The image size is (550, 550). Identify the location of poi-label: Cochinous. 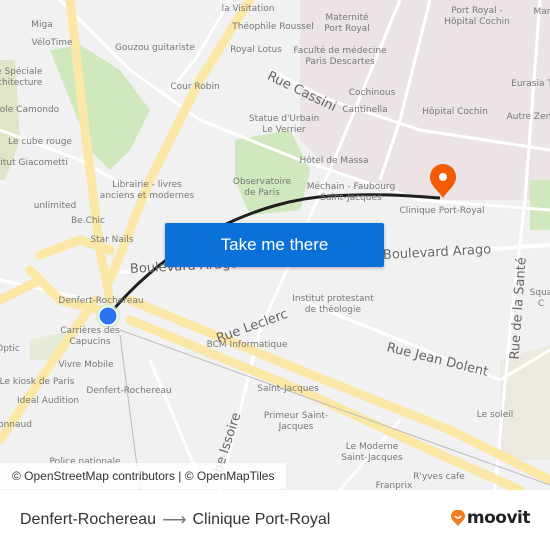
(372, 93).